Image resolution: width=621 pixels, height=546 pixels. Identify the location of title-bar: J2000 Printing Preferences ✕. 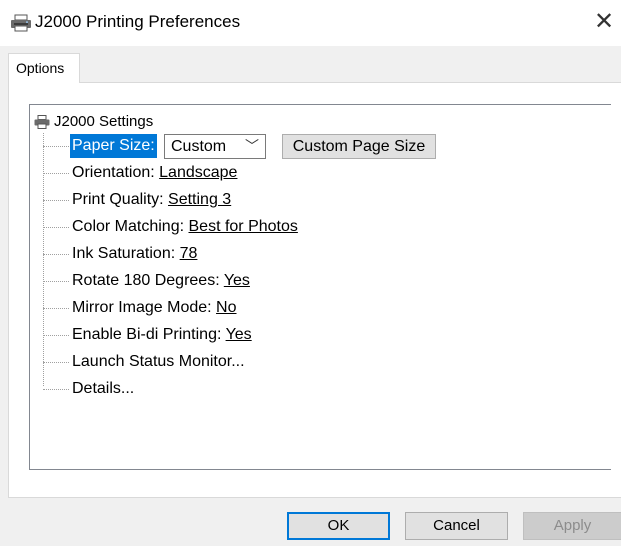
(310, 23).